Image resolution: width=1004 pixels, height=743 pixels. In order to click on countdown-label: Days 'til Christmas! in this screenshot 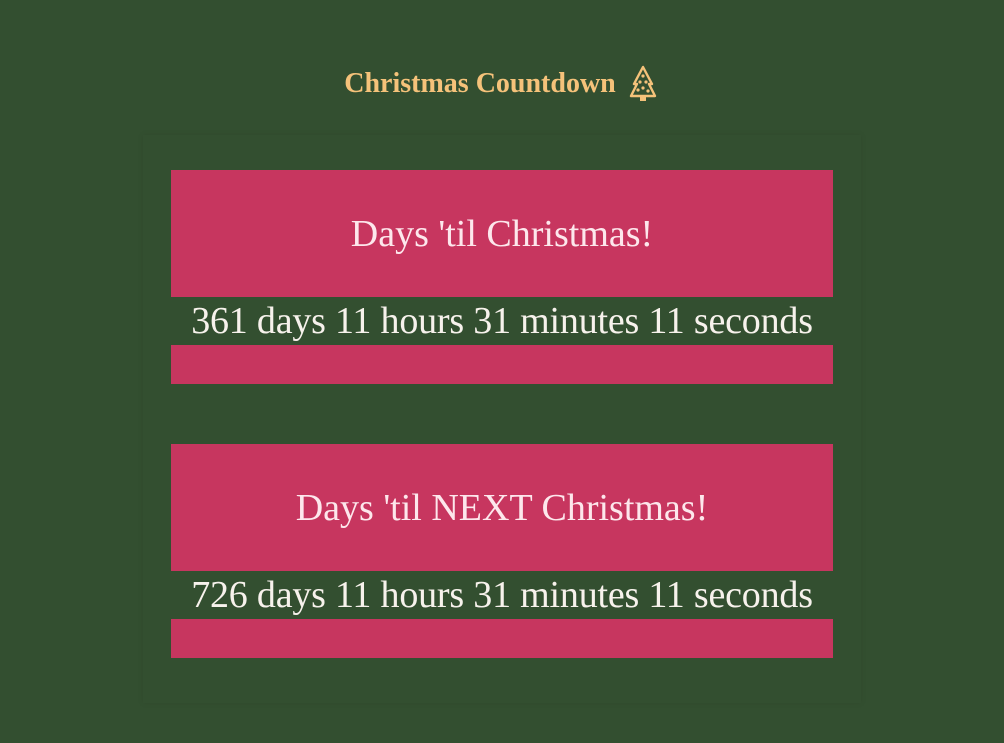, I will do `click(502, 233)`.